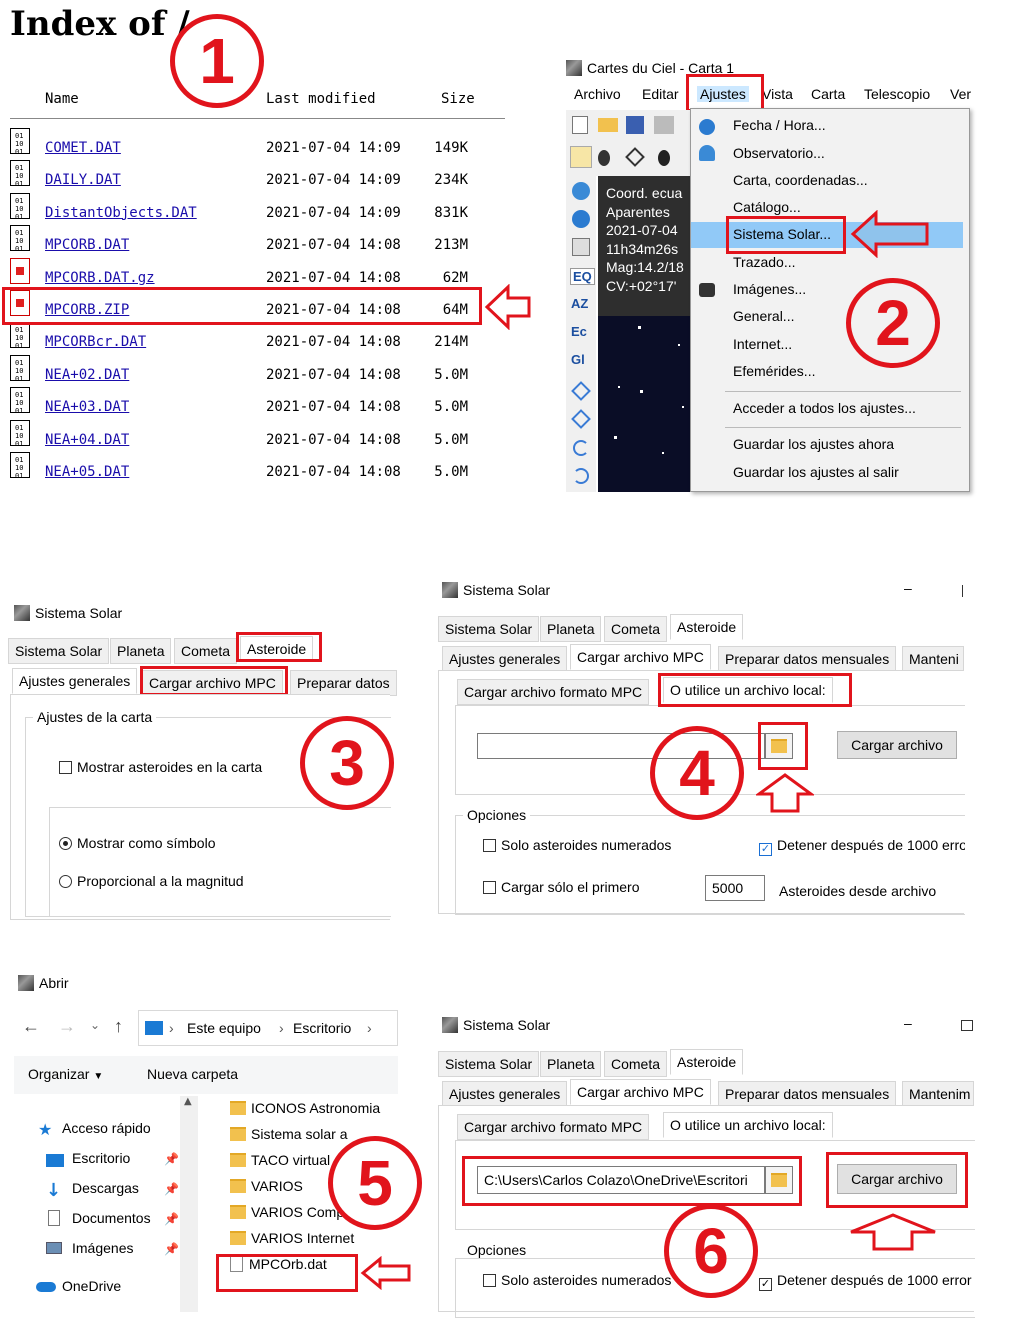 The width and height of the screenshot is (1022, 1318). Describe the element at coordinates (101, 1158) in the screenshot. I see `nav-escritorio: Escritorio` at that location.